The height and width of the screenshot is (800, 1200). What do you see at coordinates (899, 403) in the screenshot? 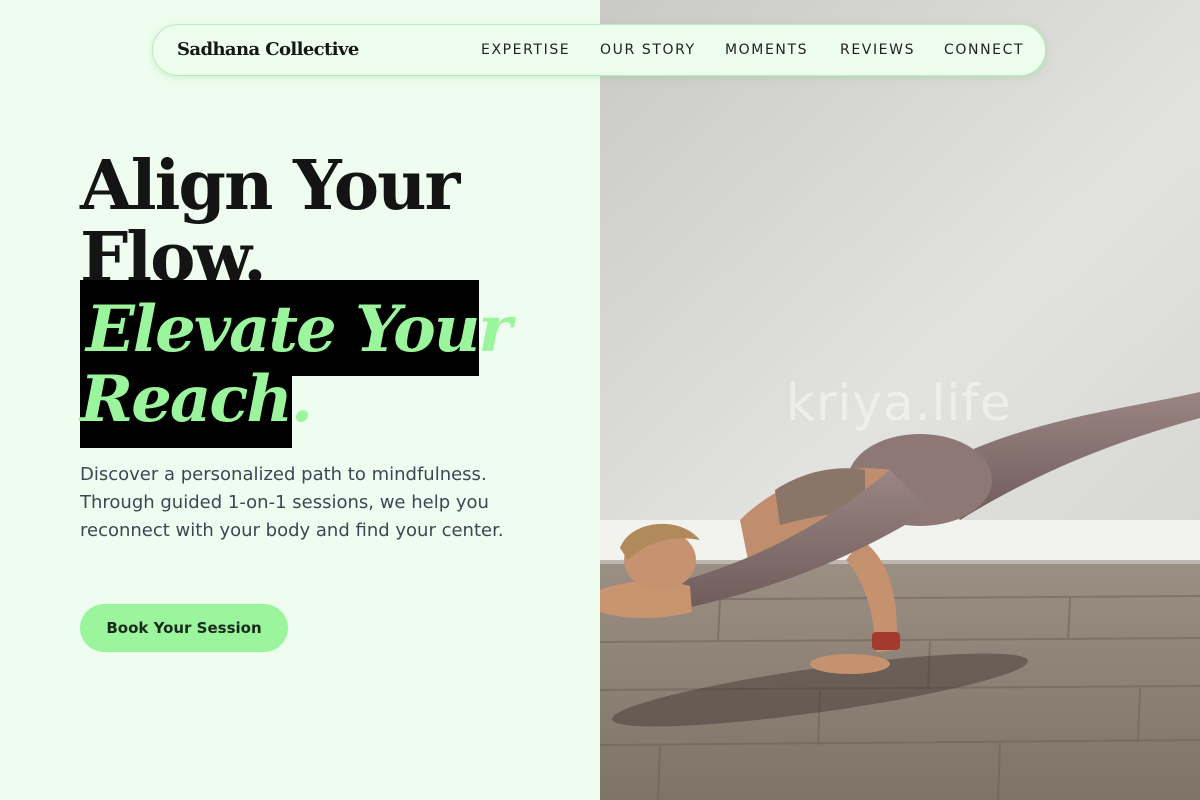
I see `photo-watermark: kriya.life` at bounding box center [899, 403].